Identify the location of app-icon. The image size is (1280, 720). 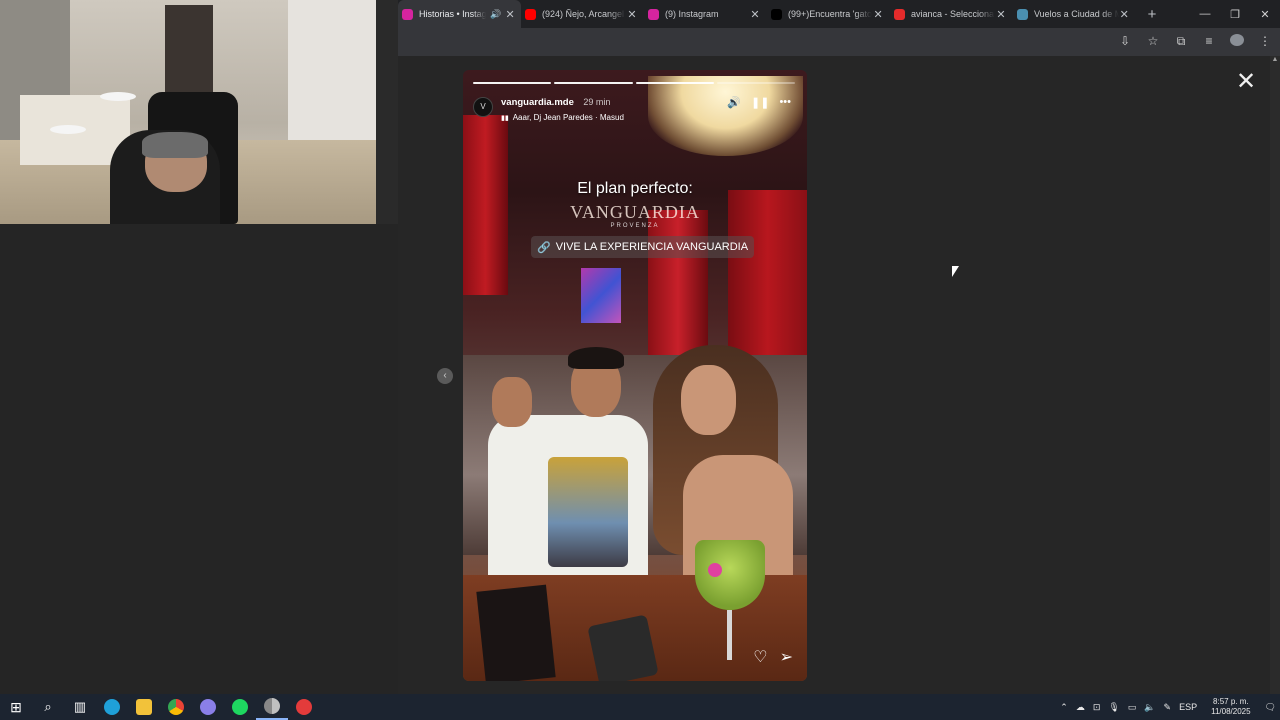
(304, 707).